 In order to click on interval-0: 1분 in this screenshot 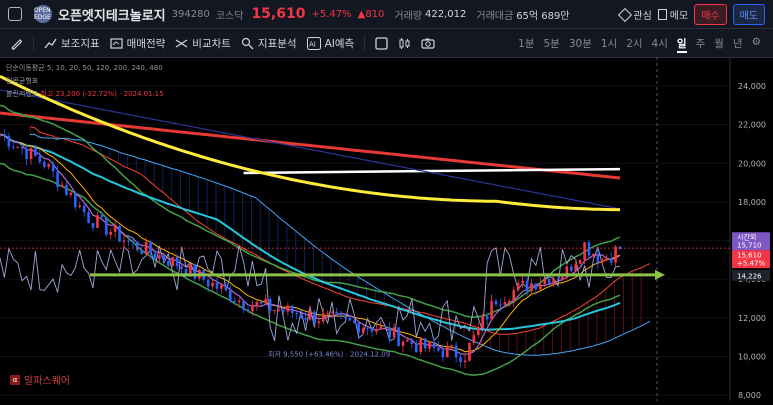, I will do `click(526, 44)`.